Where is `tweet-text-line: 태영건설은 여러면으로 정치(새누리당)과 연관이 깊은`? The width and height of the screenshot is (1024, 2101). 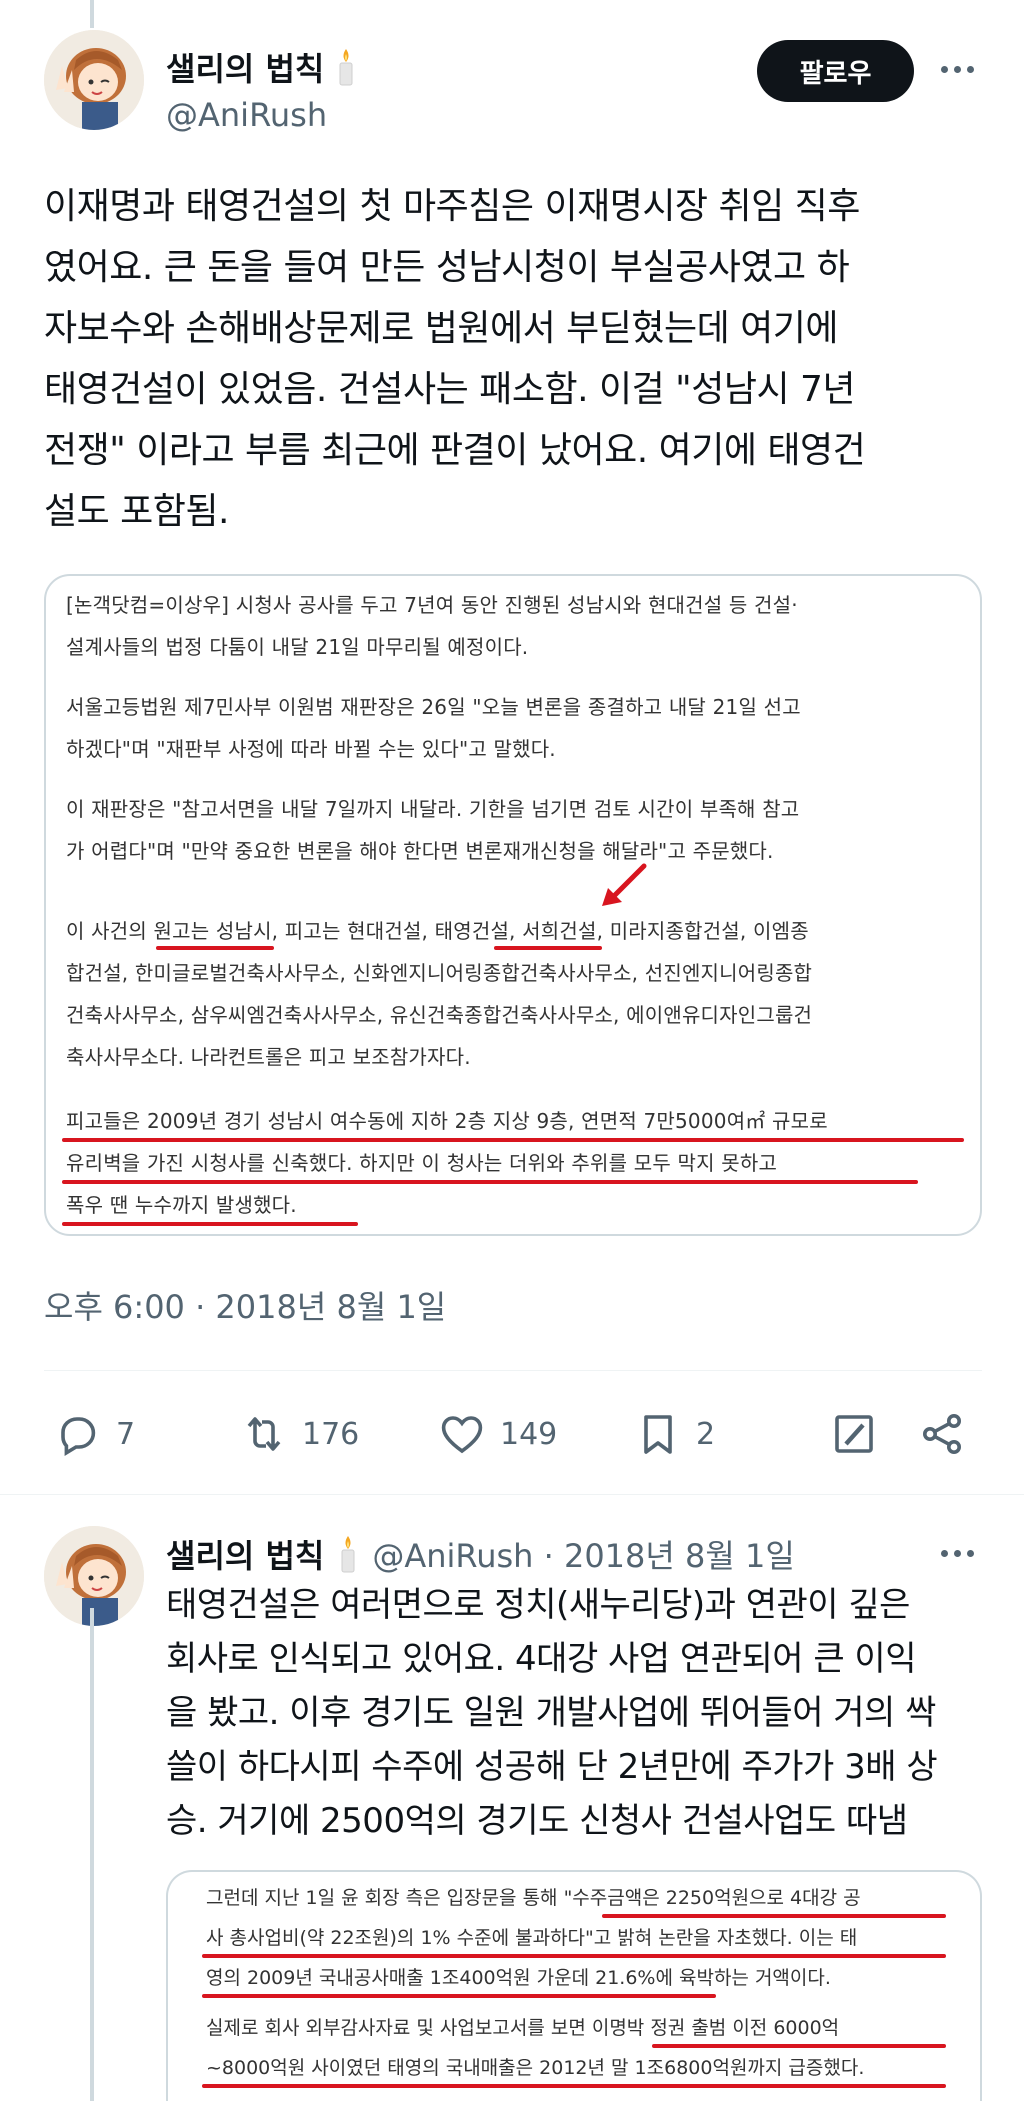 tweet-text-line: 태영건설은 여러면으로 정치(새누리당)과 연관이 깊은 is located at coordinates (538, 1605).